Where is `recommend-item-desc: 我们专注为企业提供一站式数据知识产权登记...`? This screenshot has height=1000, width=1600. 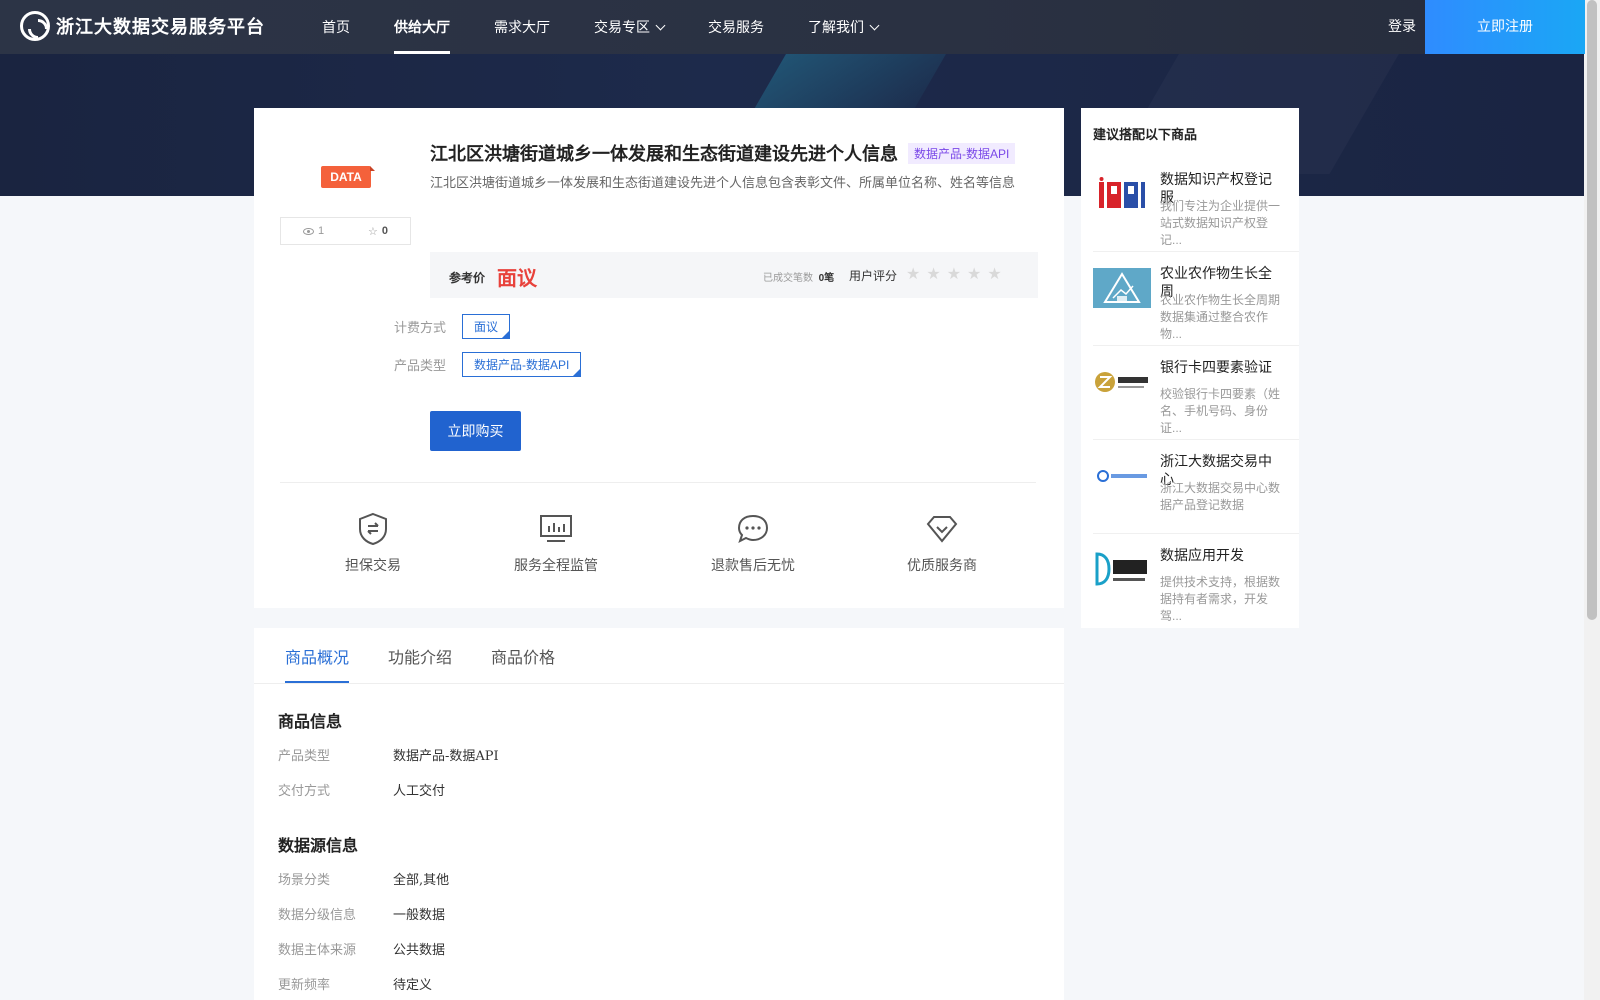 recommend-item-desc: 我们专注为企业提供一站式数据知识产权登记... is located at coordinates (1220, 223).